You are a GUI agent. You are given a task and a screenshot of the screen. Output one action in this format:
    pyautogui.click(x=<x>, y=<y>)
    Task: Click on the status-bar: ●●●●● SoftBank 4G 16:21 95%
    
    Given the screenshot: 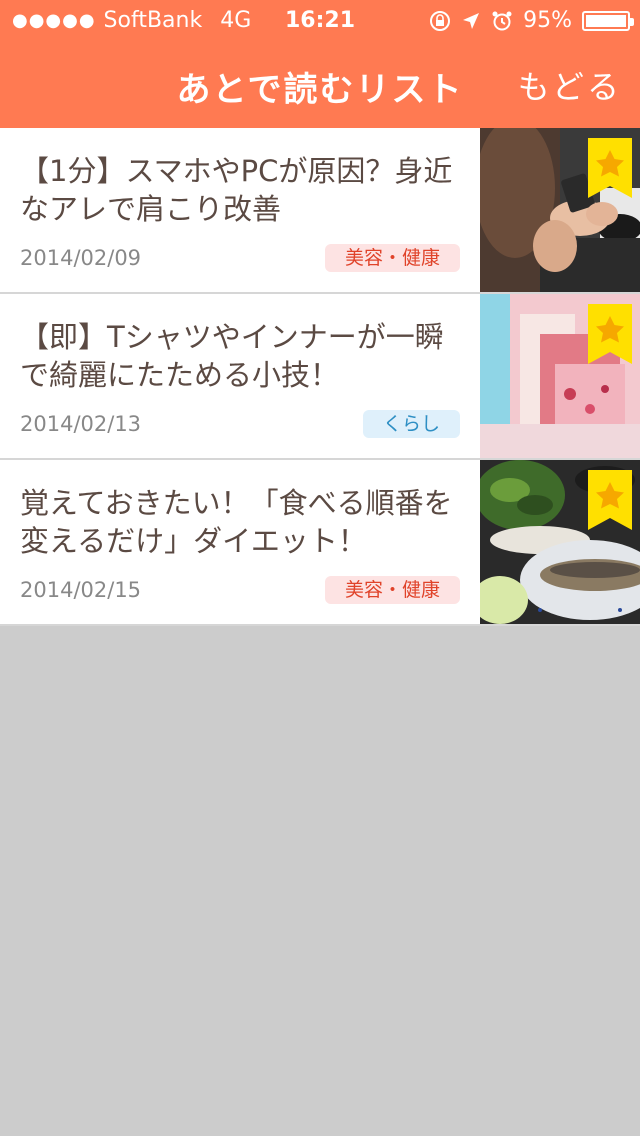 What is the action you would take?
    pyautogui.click(x=320, y=20)
    